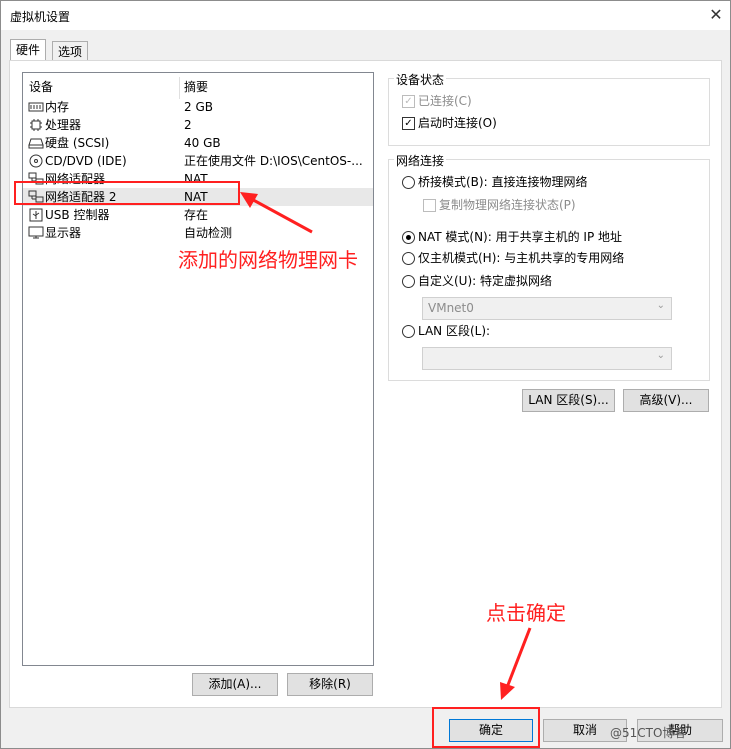 This screenshot has height=749, width=731. Describe the element at coordinates (36, 125) in the screenshot. I see `cpu-icon` at that location.